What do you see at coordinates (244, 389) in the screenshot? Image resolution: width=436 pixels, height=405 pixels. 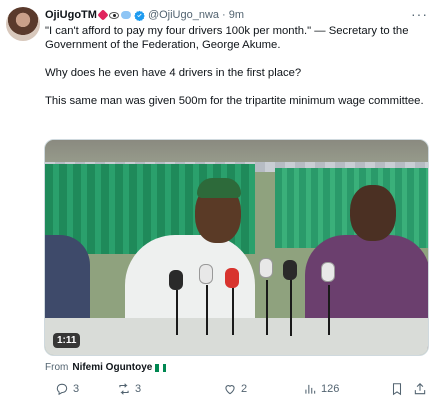 I see `like-count: 2` at bounding box center [244, 389].